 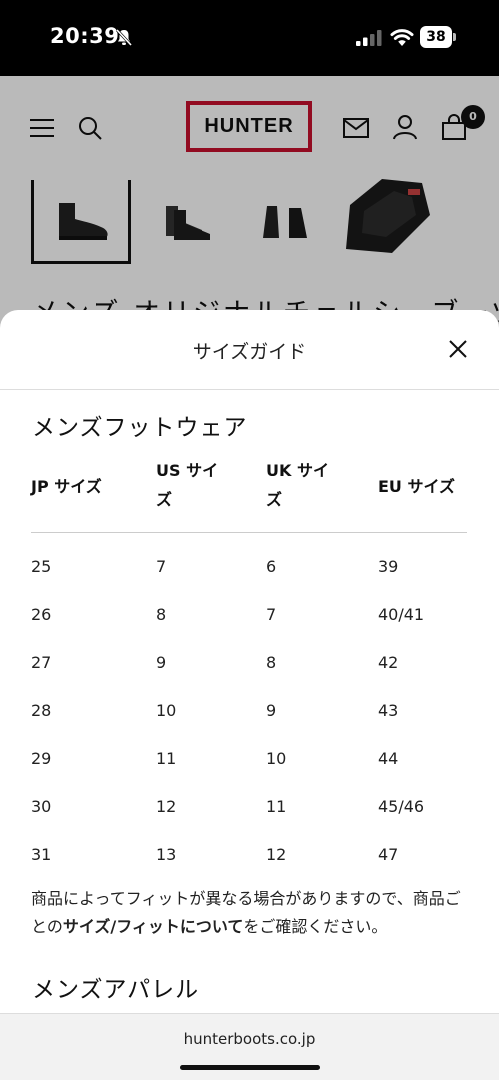 I want to click on column-header-eu: EU サイズ, so click(x=417, y=486).